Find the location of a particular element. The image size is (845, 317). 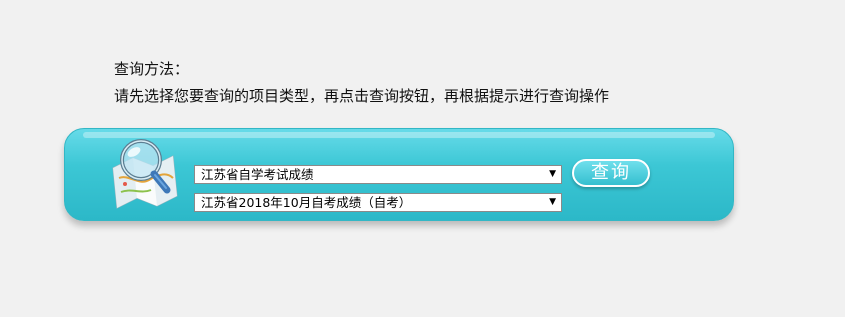

exam-type-select-value: 江苏省自学考试成绩 is located at coordinates (257, 174).